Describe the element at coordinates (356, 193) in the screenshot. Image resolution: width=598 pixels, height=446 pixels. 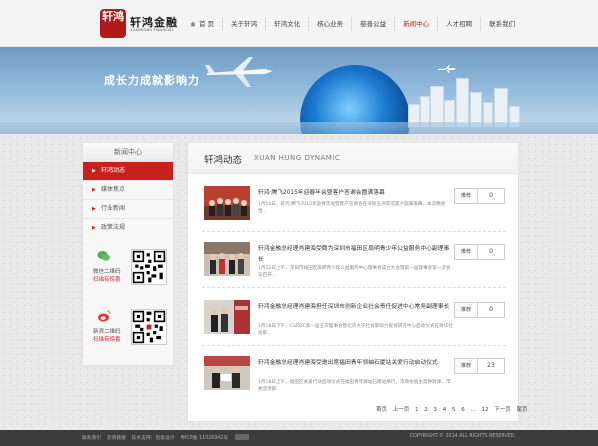
I see `news-title: 轩鸿·腾飞2015年迎春年会暨客户答谢会圆满落幕` at that location.